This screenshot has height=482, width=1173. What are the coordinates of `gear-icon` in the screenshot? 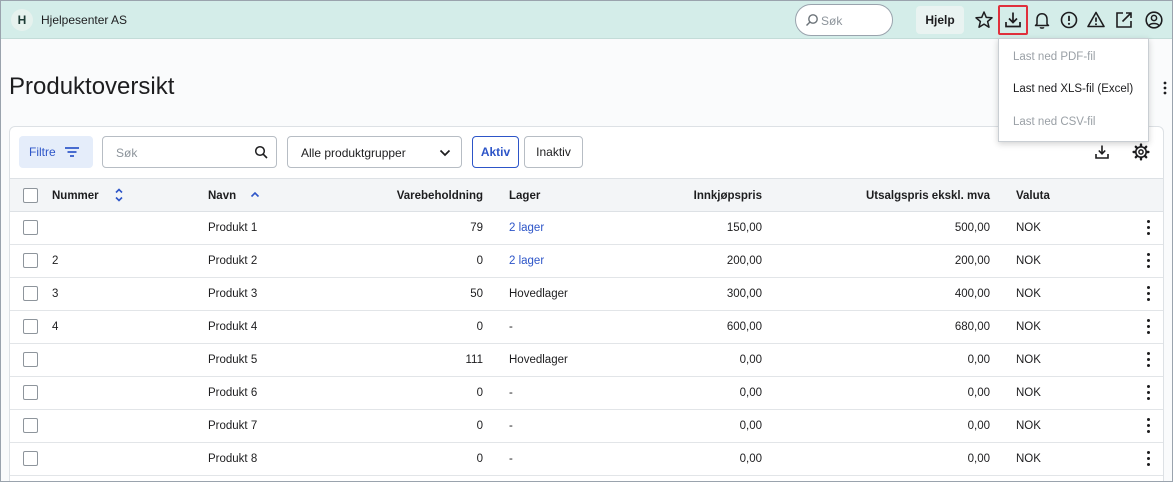 It's located at (1141, 152).